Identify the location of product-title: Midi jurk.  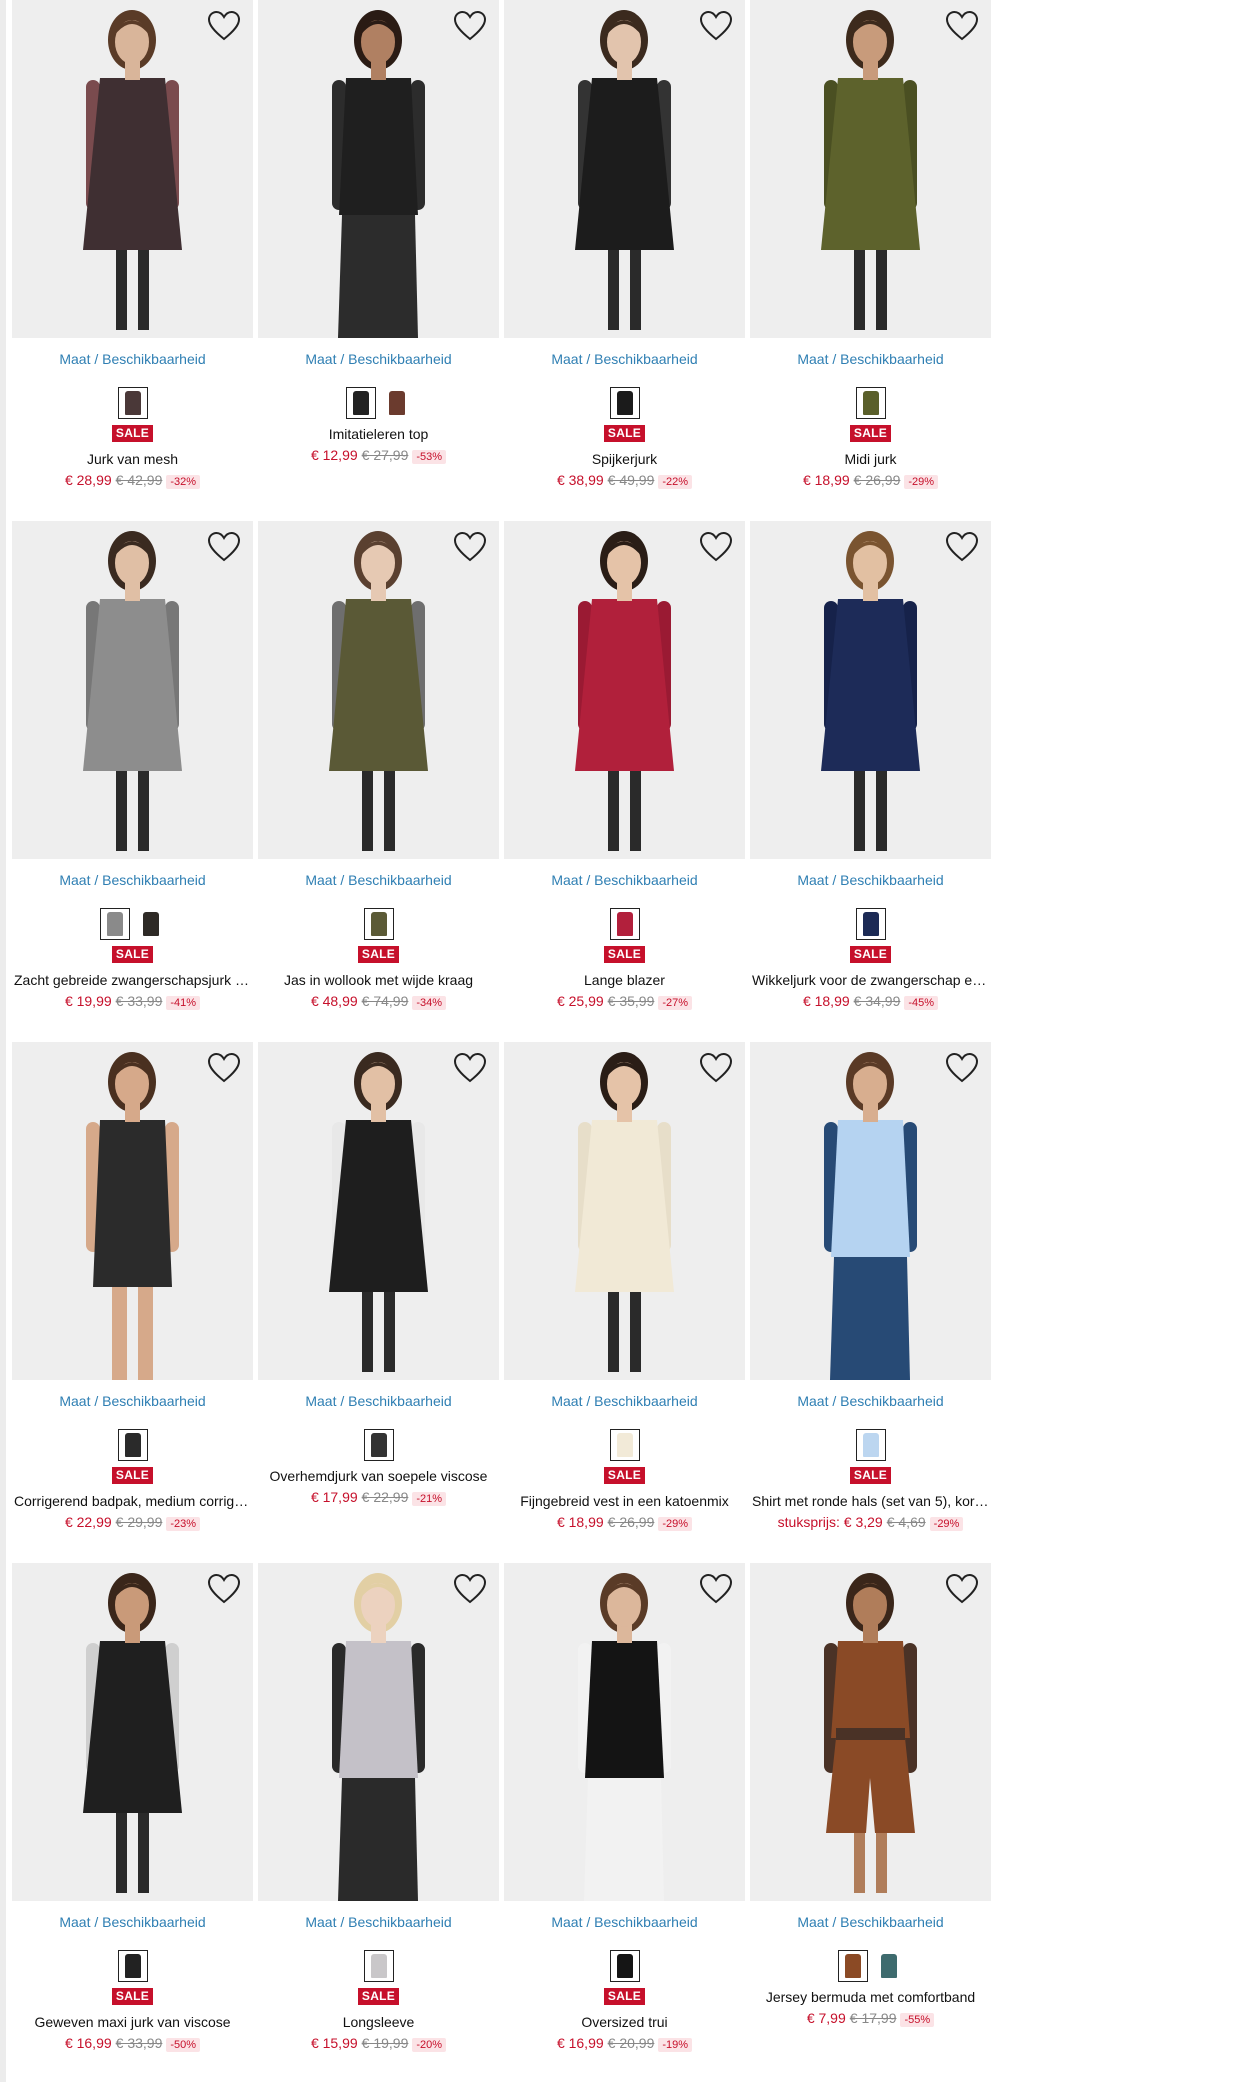
(870, 459).